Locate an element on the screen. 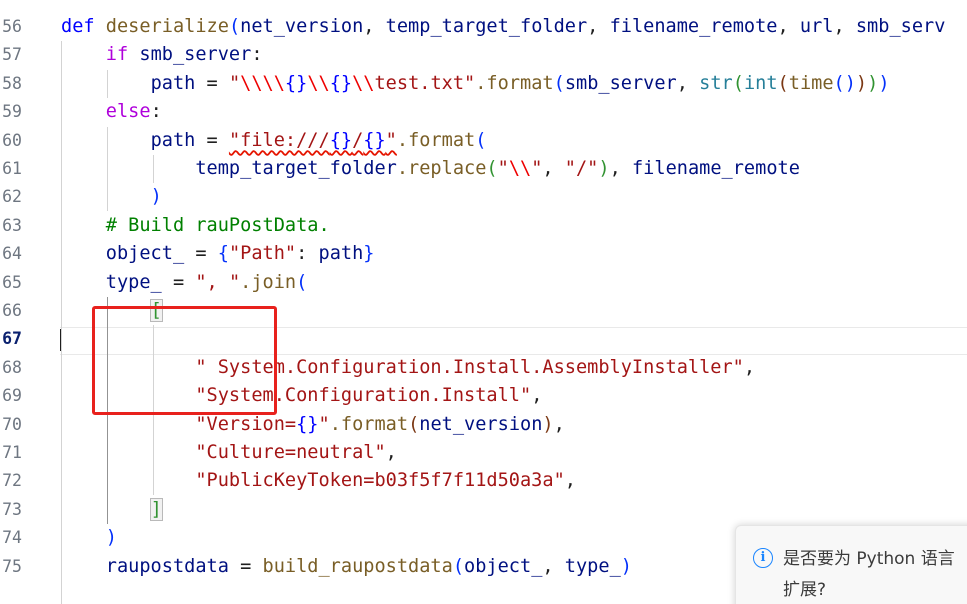  parameter: url is located at coordinates (816, 26).